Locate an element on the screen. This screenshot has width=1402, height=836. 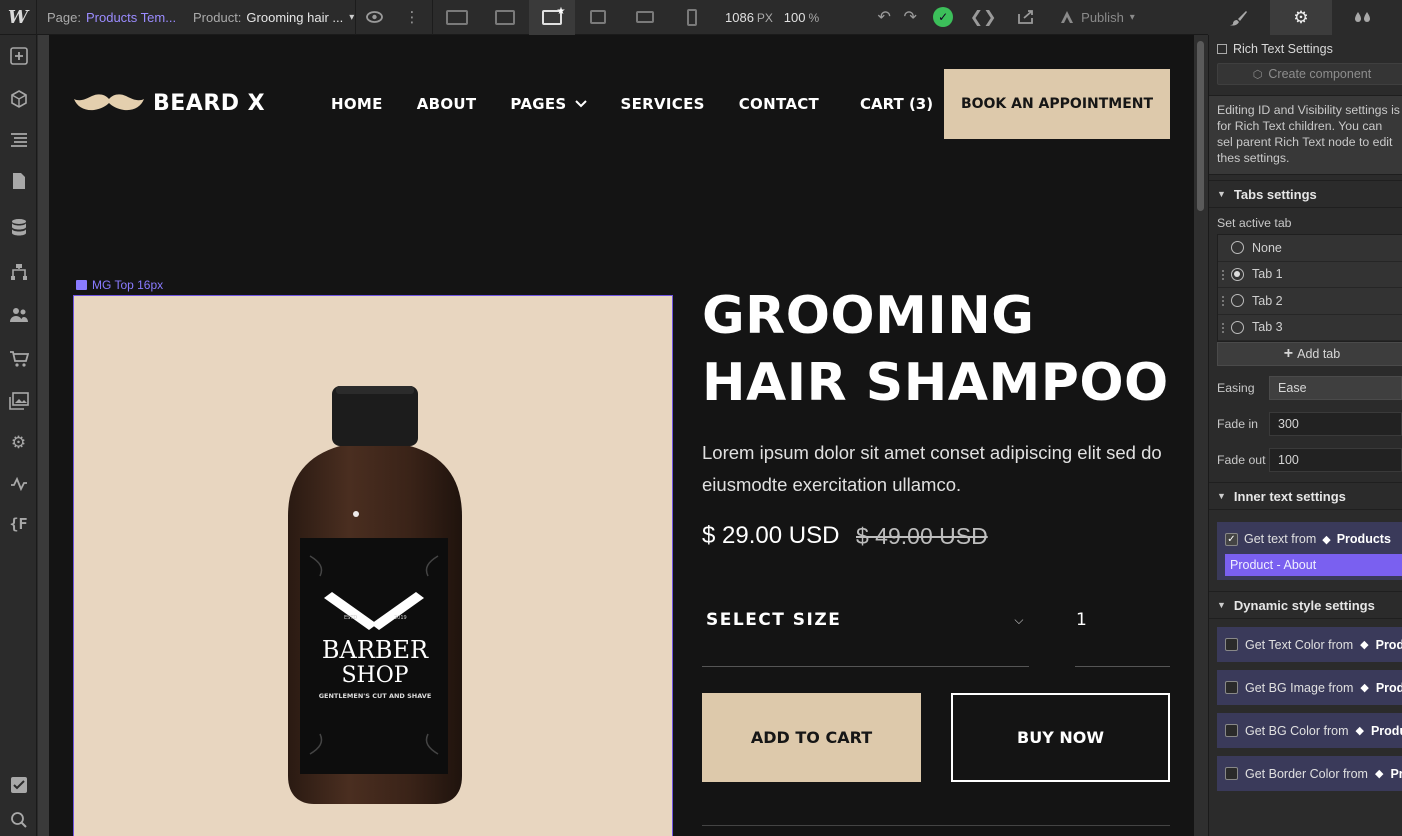
create-component-button: ⬡ Create component is located at coordinates (1309, 74).